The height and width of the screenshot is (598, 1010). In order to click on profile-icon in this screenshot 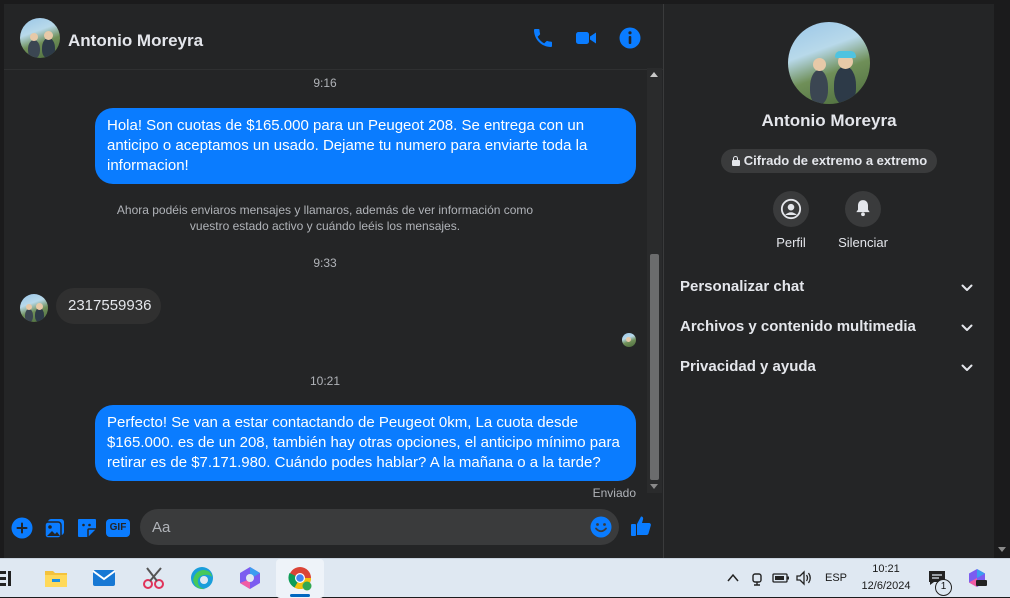, I will do `click(791, 209)`.